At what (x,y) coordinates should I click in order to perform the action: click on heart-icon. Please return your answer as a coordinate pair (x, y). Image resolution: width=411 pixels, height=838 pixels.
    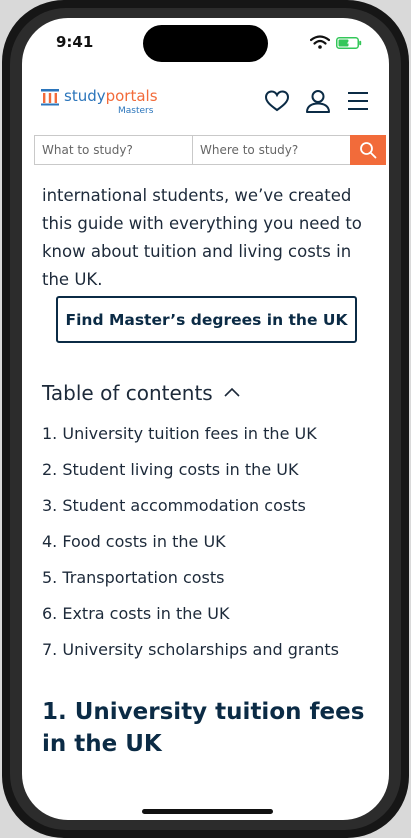
    Looking at the image, I should click on (277, 101).